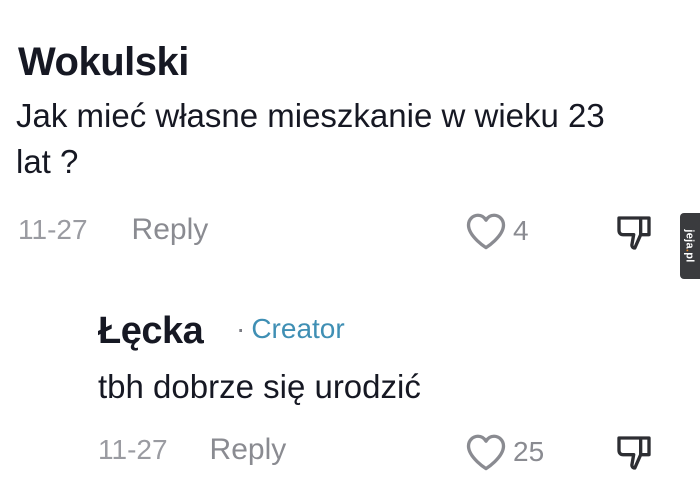 This screenshot has height=500, width=700. Describe the element at coordinates (259, 386) in the screenshot. I see `comment-text: tbh dobrze się urodzić` at that location.